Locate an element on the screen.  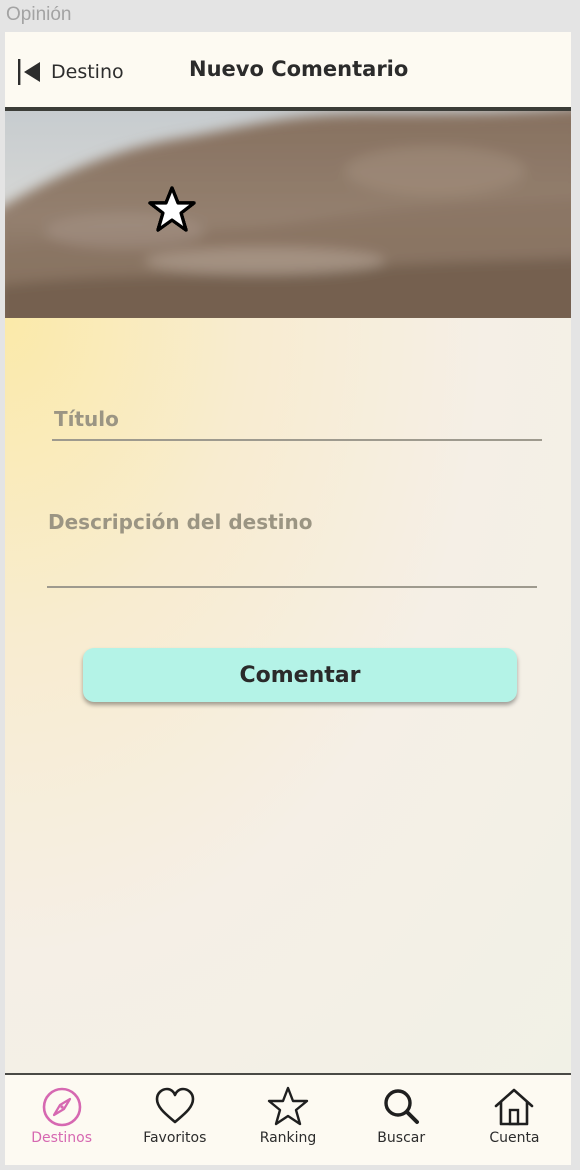
tab-label: Destinos is located at coordinates (61, 1138).